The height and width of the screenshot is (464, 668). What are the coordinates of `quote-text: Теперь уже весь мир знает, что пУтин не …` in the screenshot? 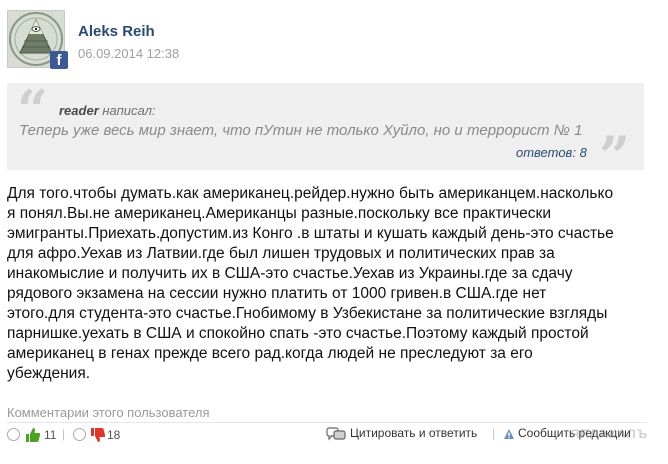 It's located at (301, 130).